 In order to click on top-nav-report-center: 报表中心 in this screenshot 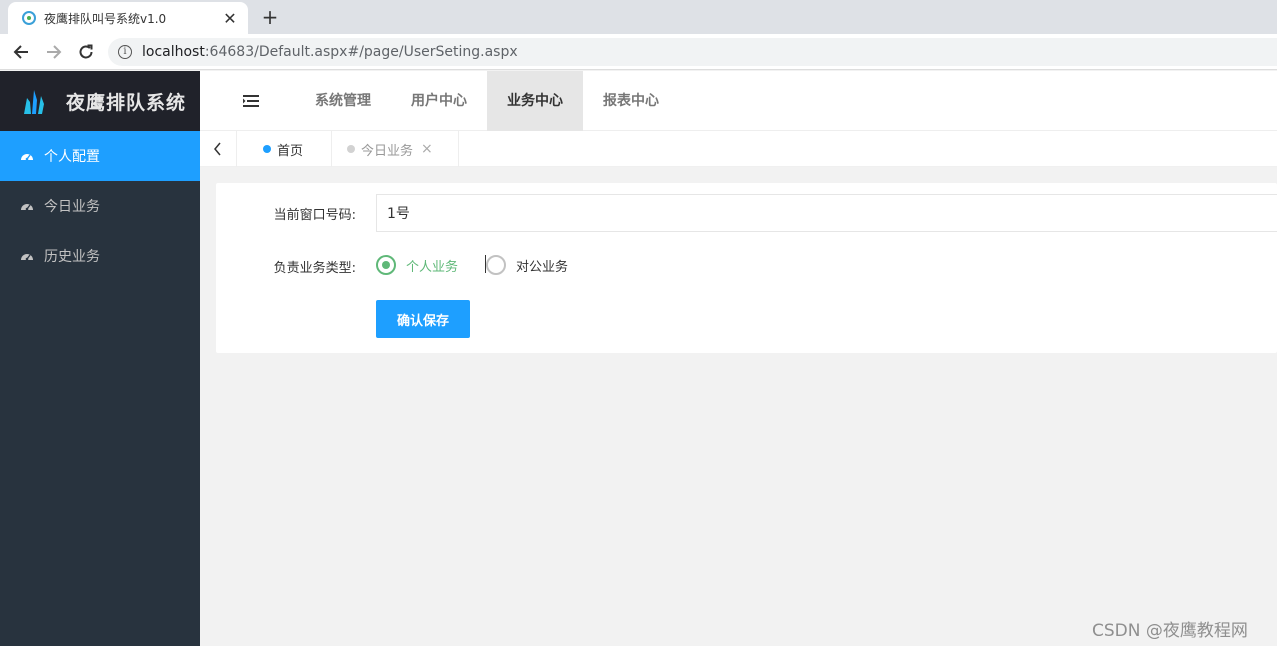, I will do `click(631, 101)`.